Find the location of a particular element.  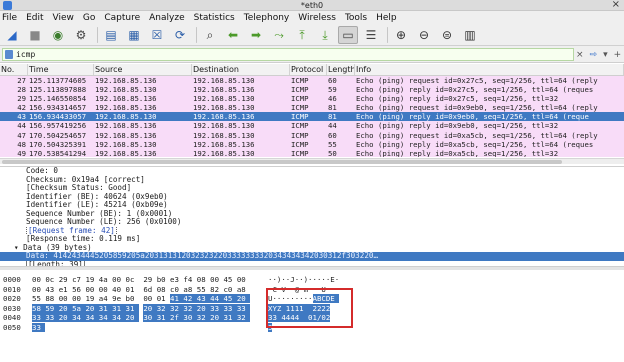

restart-icon: ◉ is located at coordinates (58, 35).